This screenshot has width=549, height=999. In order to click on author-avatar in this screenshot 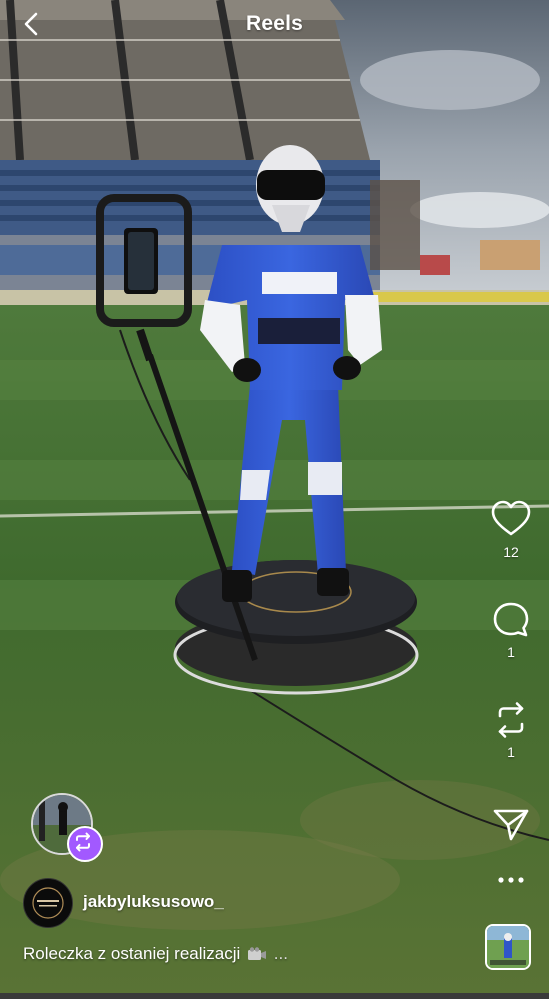, I will do `click(48, 903)`.